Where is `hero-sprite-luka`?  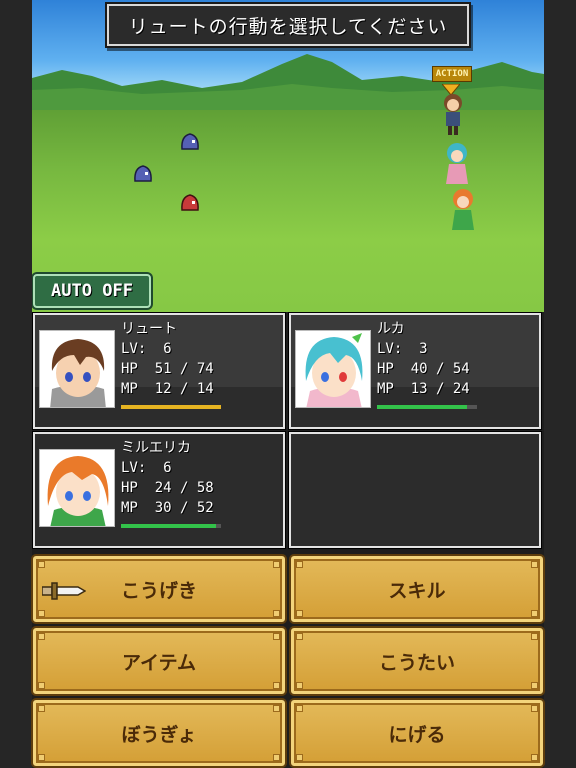
hero-sprite-luka is located at coordinates (457, 163).